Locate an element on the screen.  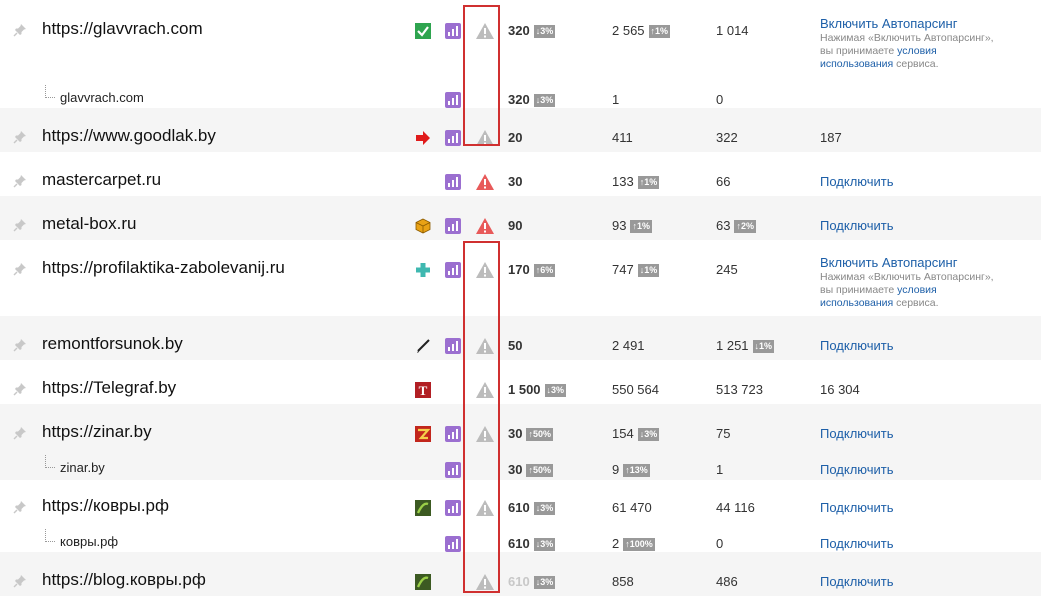
note-text: вы принимаете is located at coordinates (857, 51).